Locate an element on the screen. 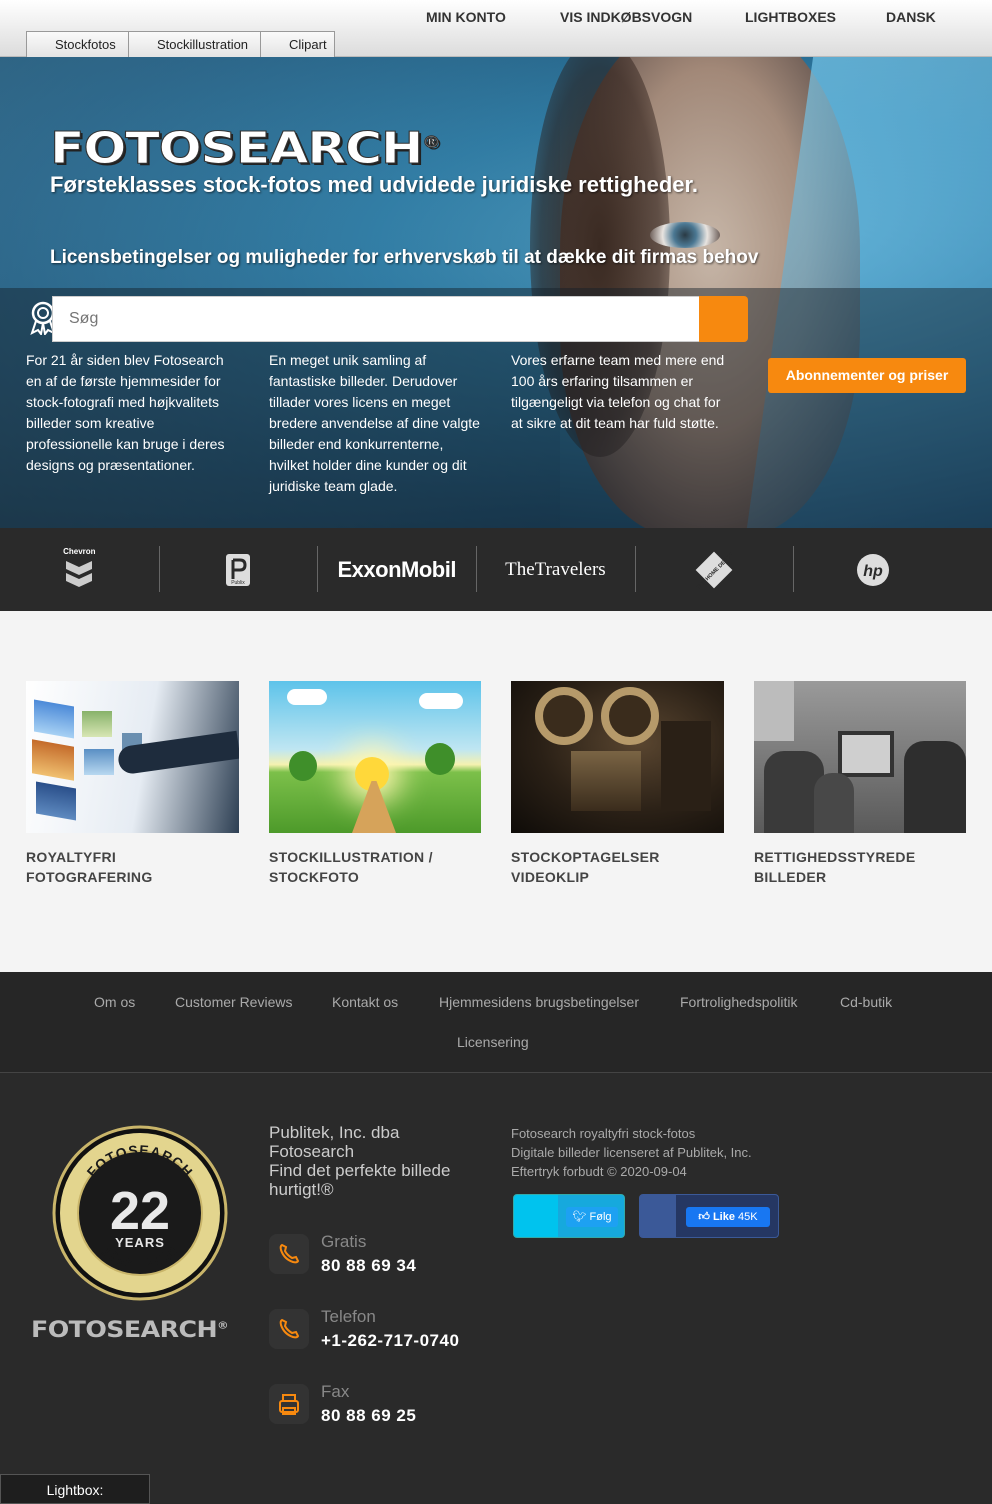 This screenshot has height=1504, width=992. category-royaltyfree: ROYALTYFRI FOTOGRAFERING is located at coordinates (132, 784).